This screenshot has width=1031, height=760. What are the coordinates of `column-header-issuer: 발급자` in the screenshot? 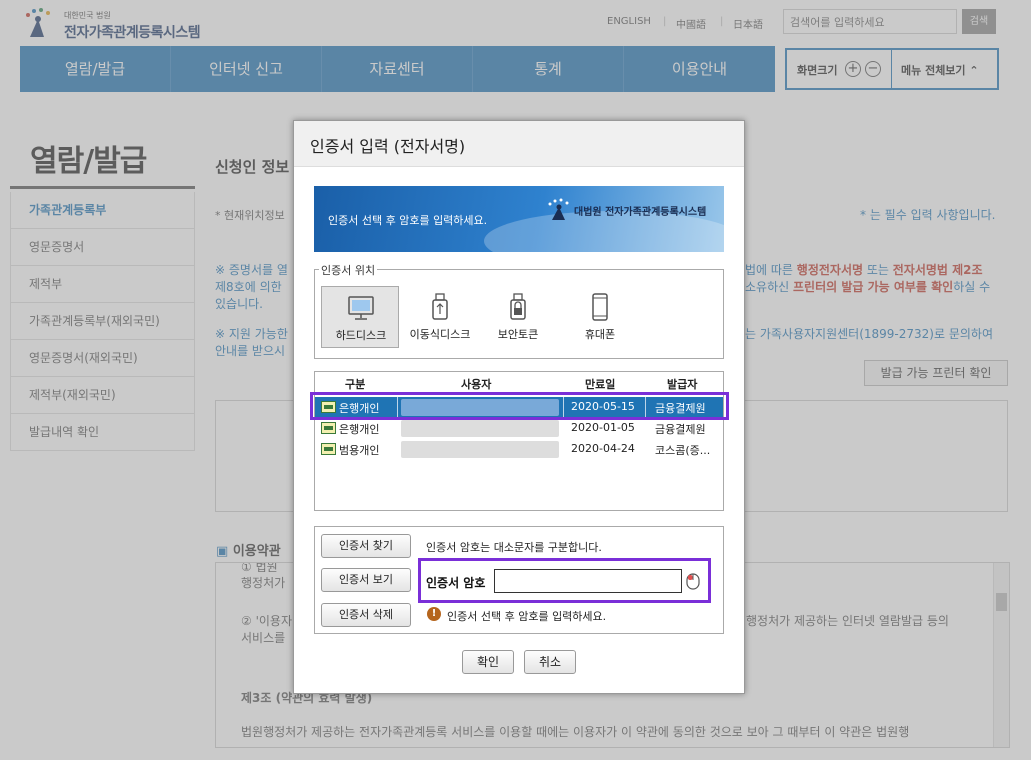 It's located at (682, 384).